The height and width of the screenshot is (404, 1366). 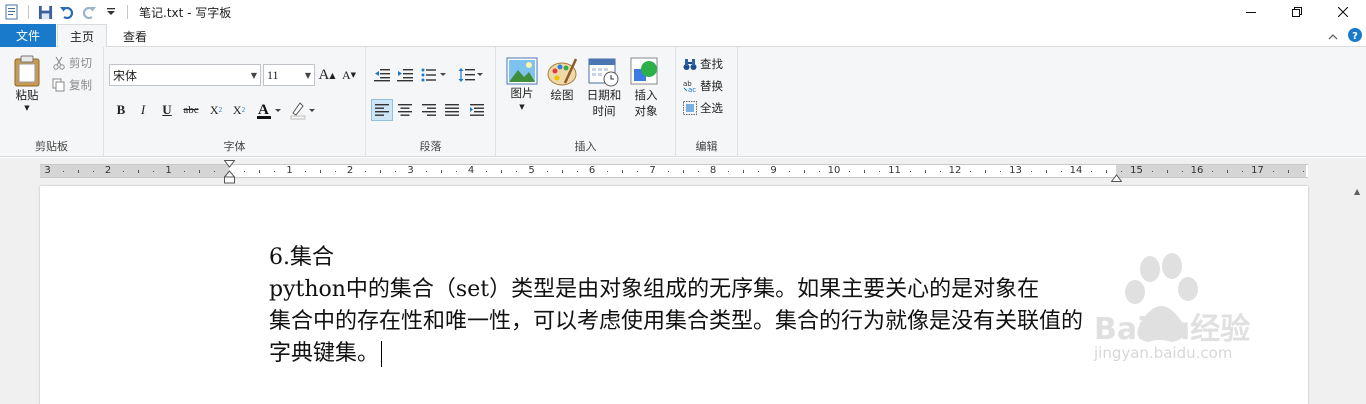 I want to click on decrease-indent-icon, so click(x=382, y=75).